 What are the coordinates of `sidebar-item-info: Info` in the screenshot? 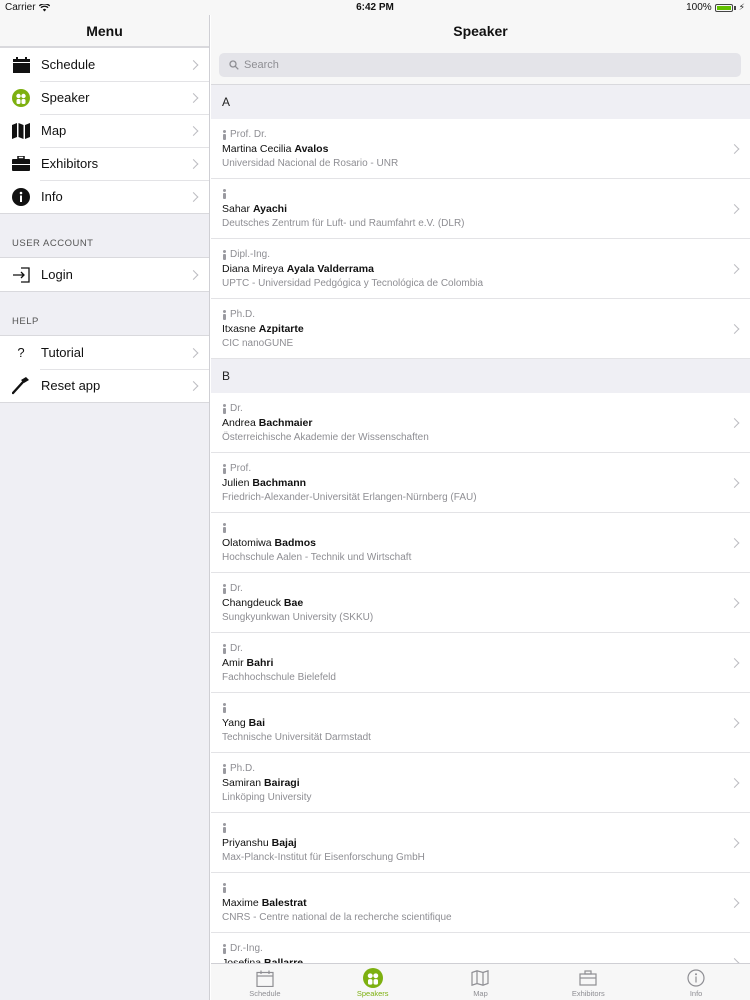 It's located at (104, 196).